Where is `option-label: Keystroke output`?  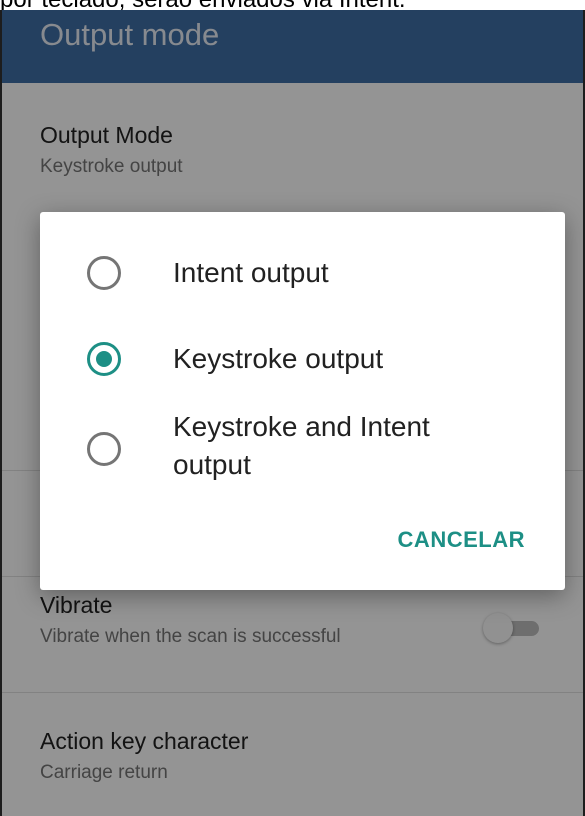 option-label: Keystroke output is located at coordinates (278, 358).